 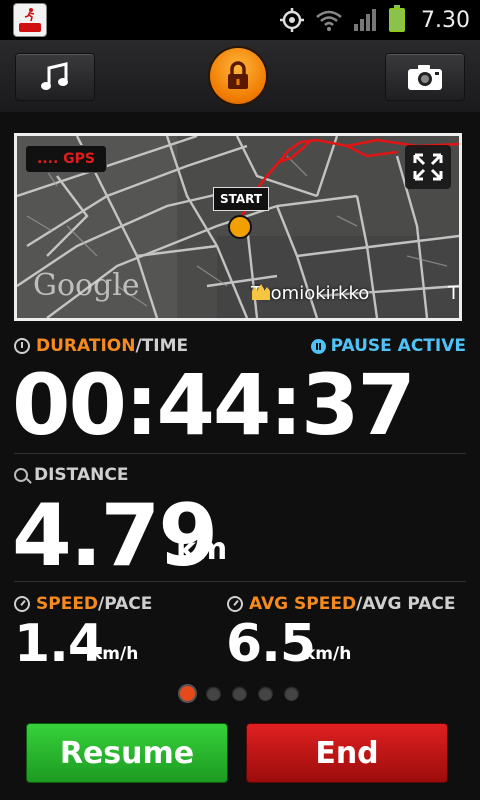 What do you see at coordinates (71, 475) in the screenshot?
I see `distance-label: DISTANCE` at bounding box center [71, 475].